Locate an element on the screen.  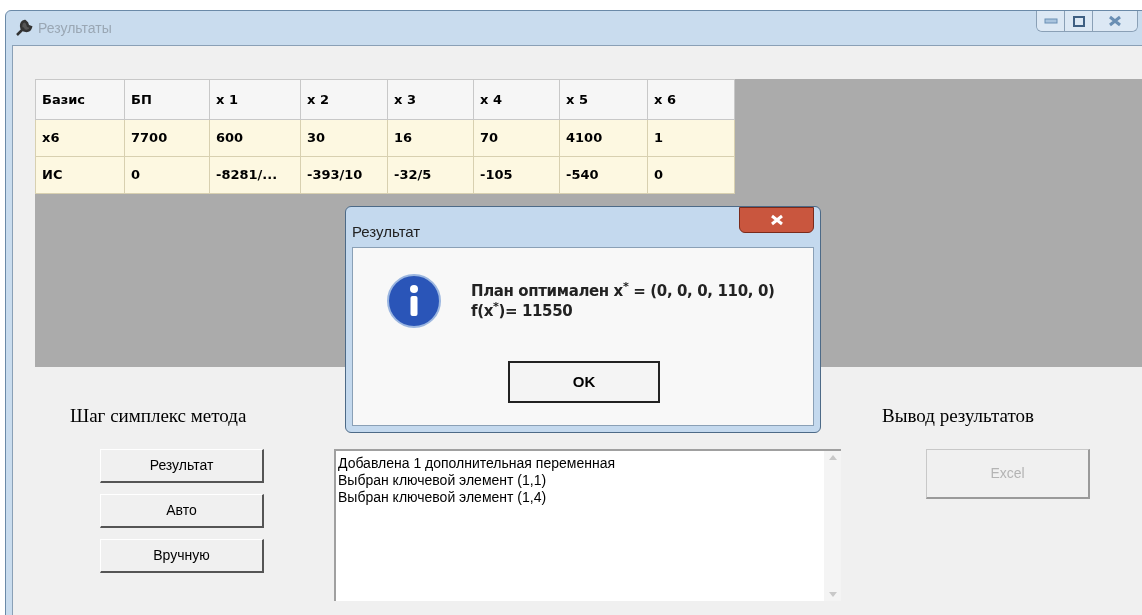
section-title: Вывод результатов is located at coordinates (958, 416).